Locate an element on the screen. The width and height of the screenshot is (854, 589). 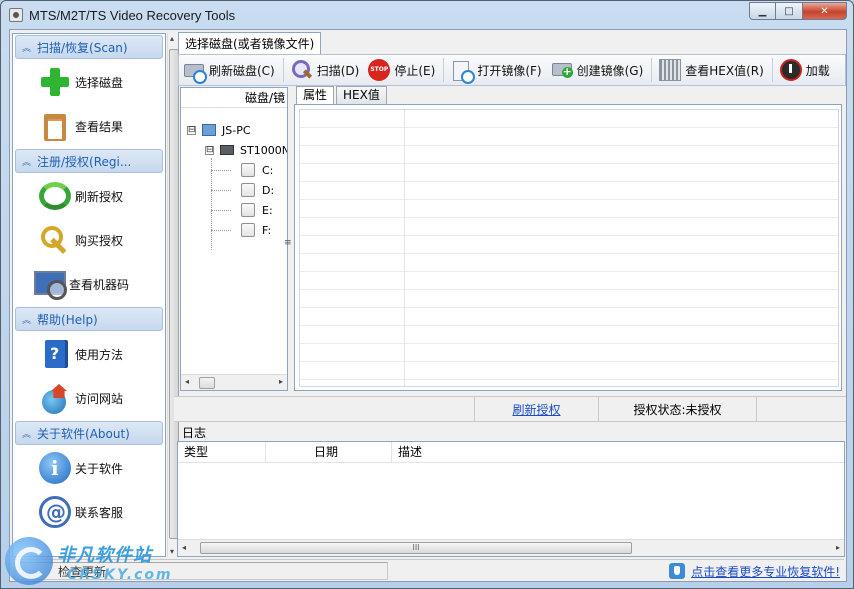
tab-select-disk: 选择磁盘(或者镜像文件) is located at coordinates (250, 43).